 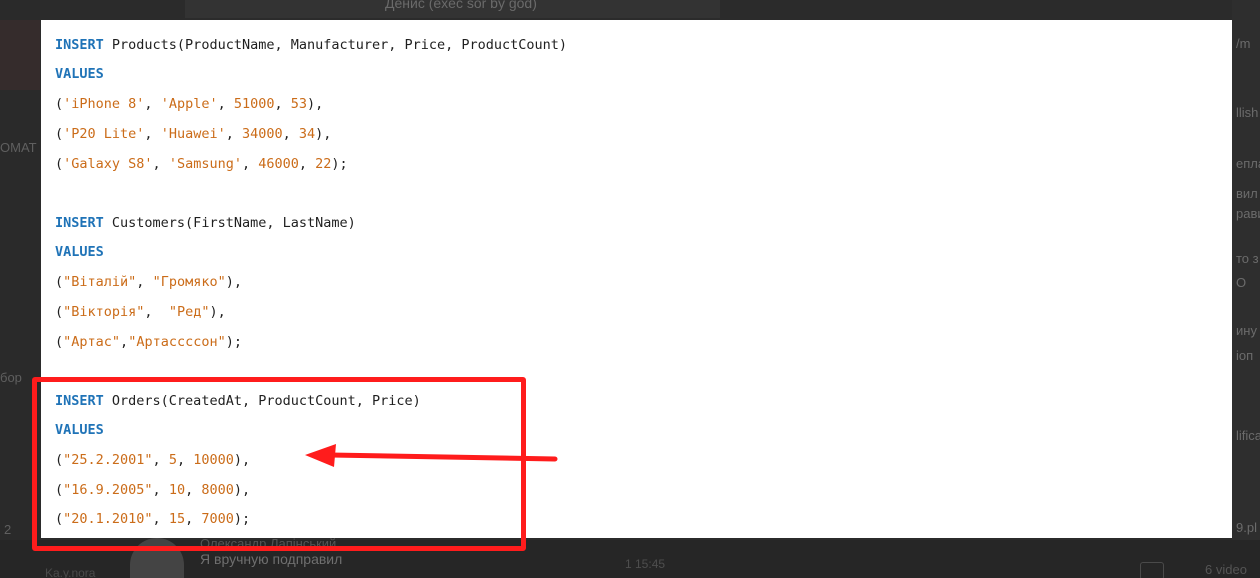 I want to click on string-literal: "Громяко", so click(x=189, y=282).